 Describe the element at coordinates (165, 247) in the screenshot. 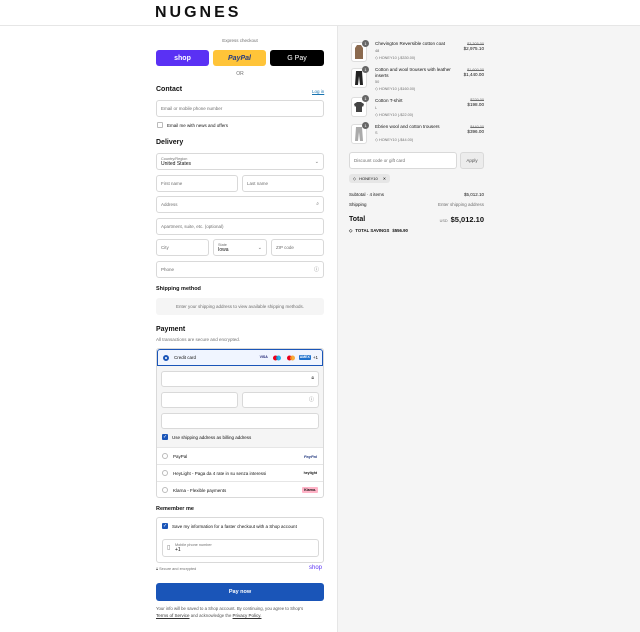

I see `city-placeholder: City` at that location.